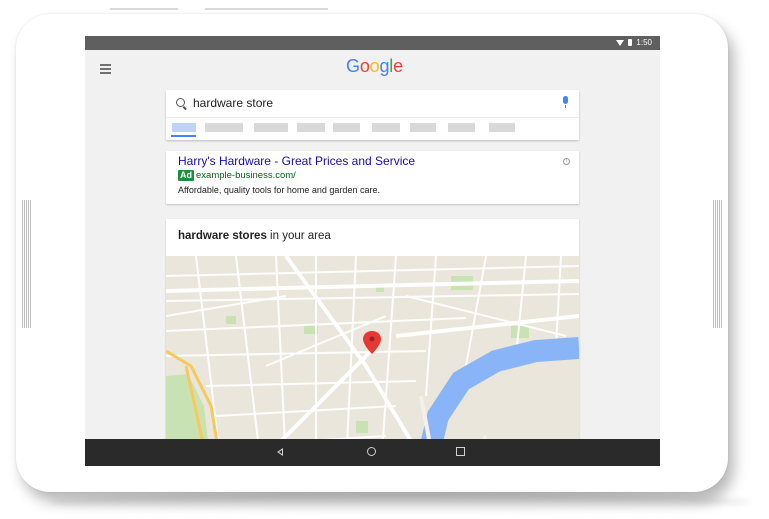  Describe the element at coordinates (26, 264) in the screenshot. I see `left-speaker-grille` at that location.